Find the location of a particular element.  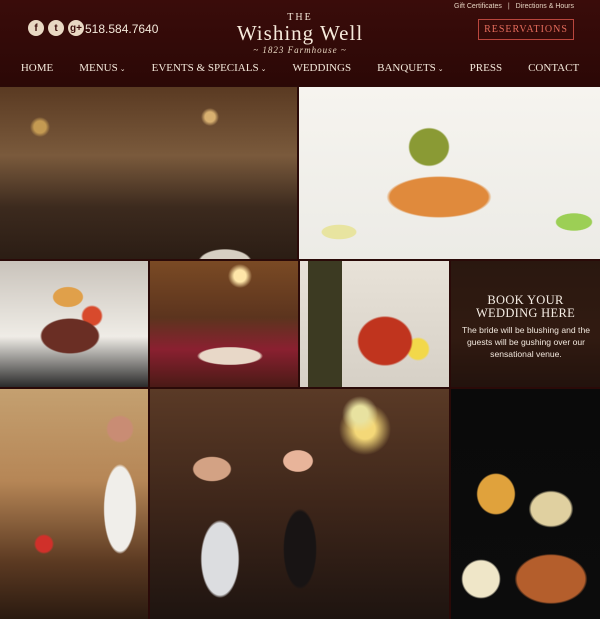

top-links: Gift Certificates | Directions & Hours is located at coordinates (514, 6).